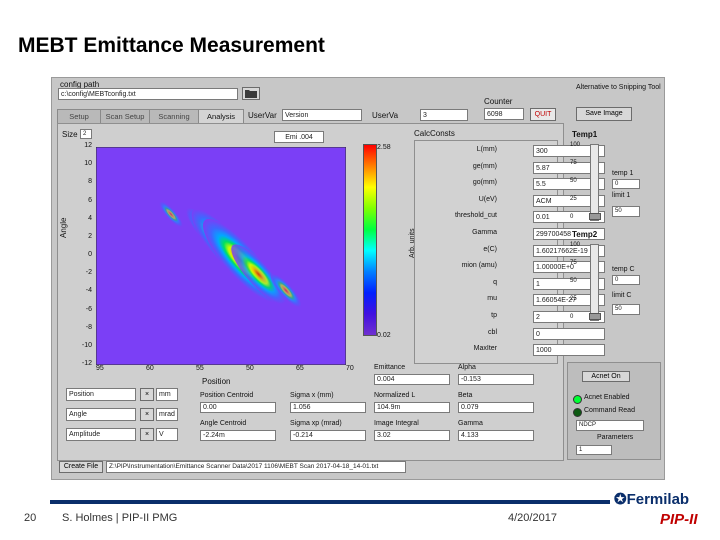 The image size is (720, 540). Describe the element at coordinates (577, 399) in the screenshot. I see `acnet-enabled-led` at that location.